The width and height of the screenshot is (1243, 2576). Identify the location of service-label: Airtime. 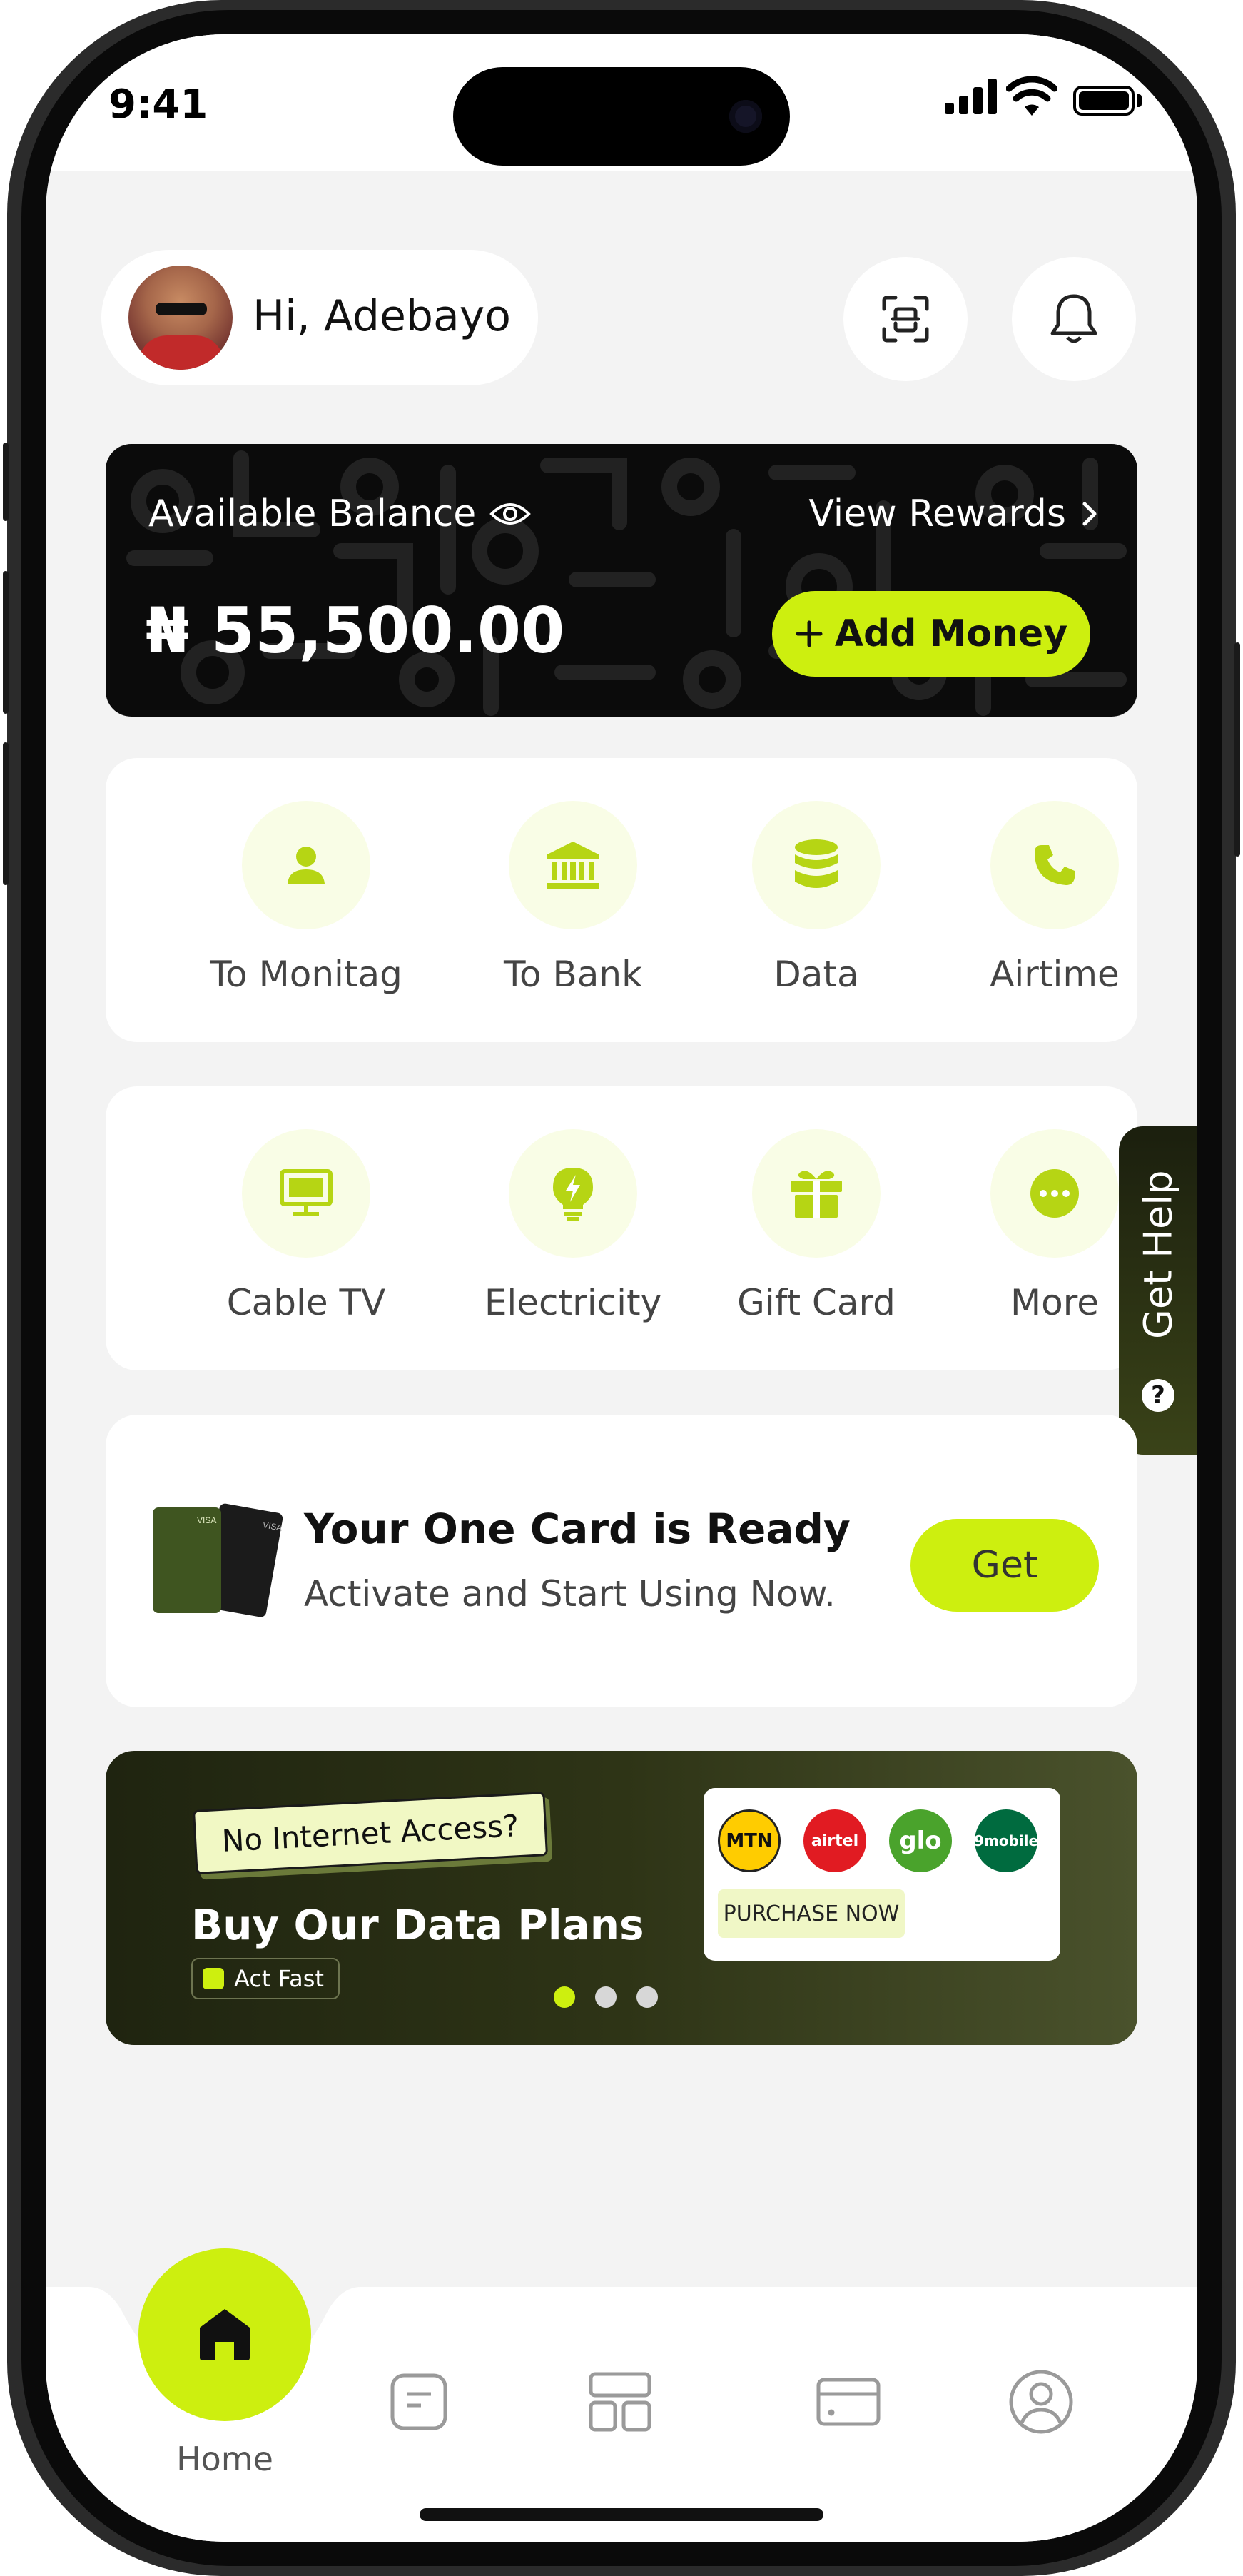
(1055, 974).